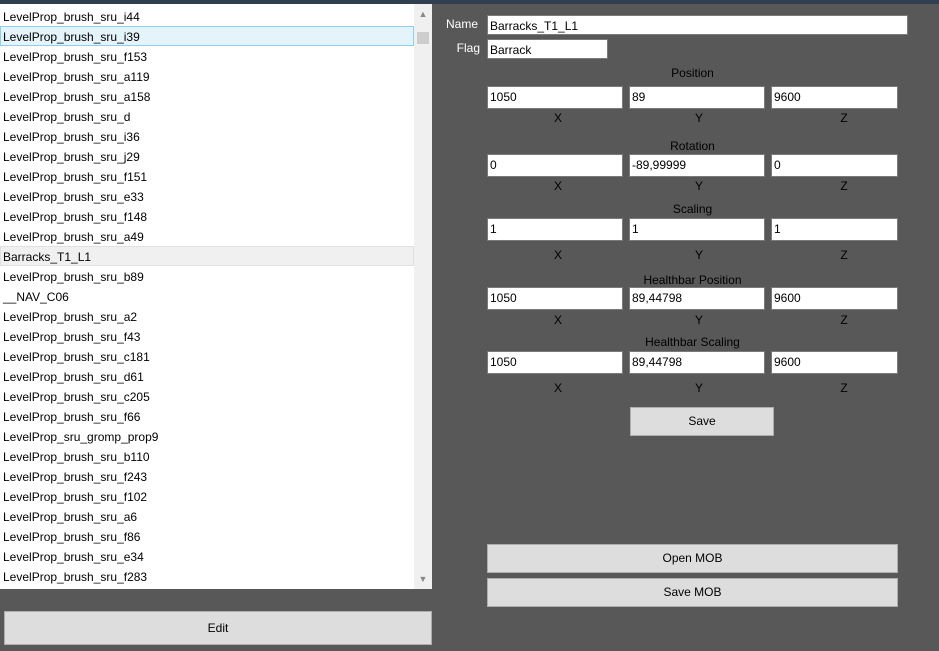 This screenshot has width=939, height=651. What do you see at coordinates (692, 592) in the screenshot?
I see `save-mob-button: Save MOB` at bounding box center [692, 592].